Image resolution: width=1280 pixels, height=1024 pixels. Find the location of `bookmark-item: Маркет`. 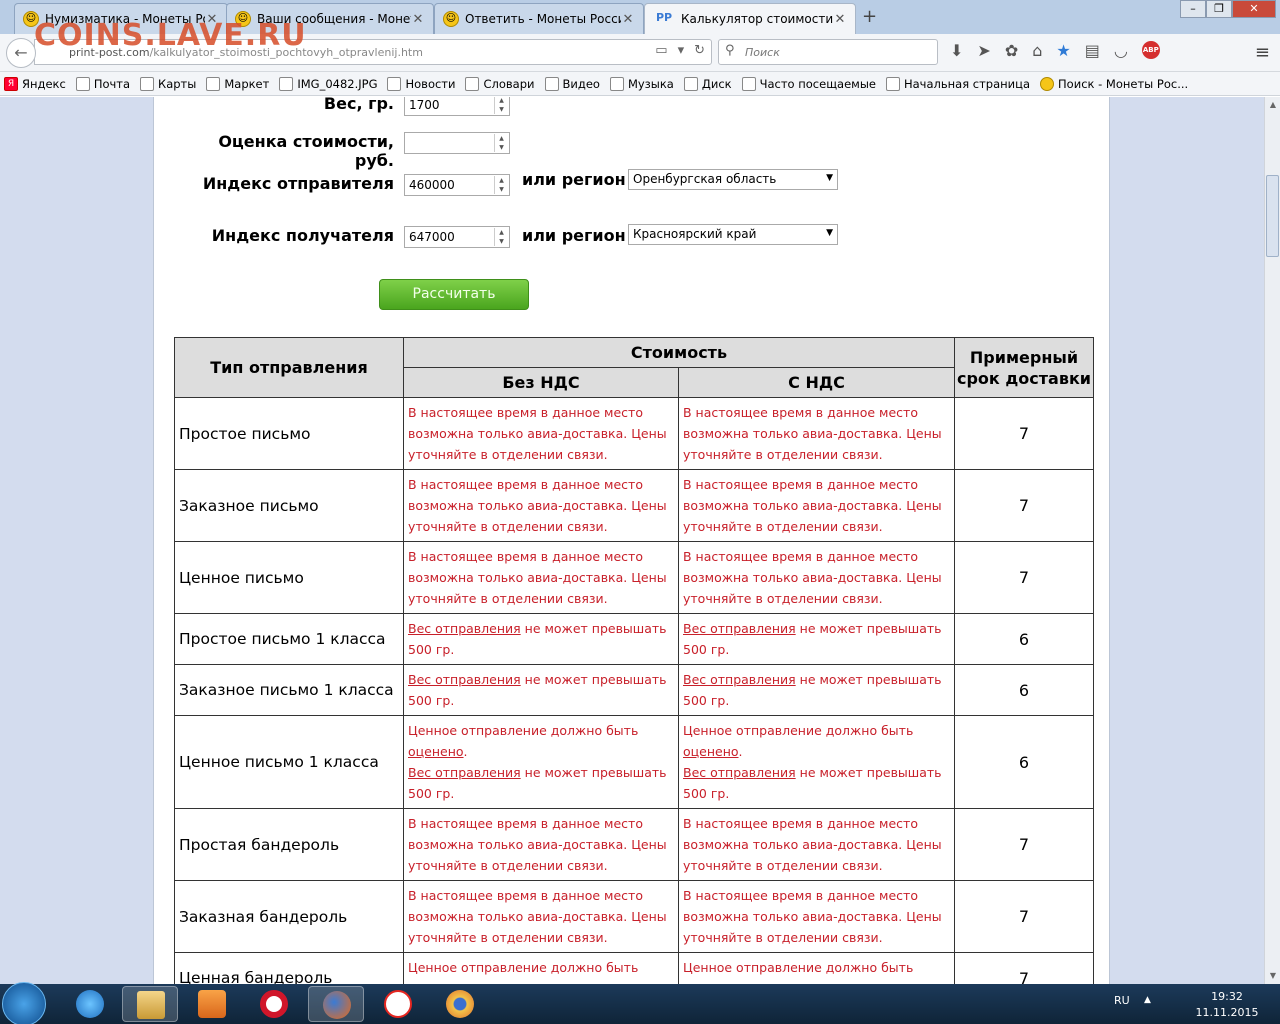

bookmark-item: Маркет is located at coordinates (237, 83).